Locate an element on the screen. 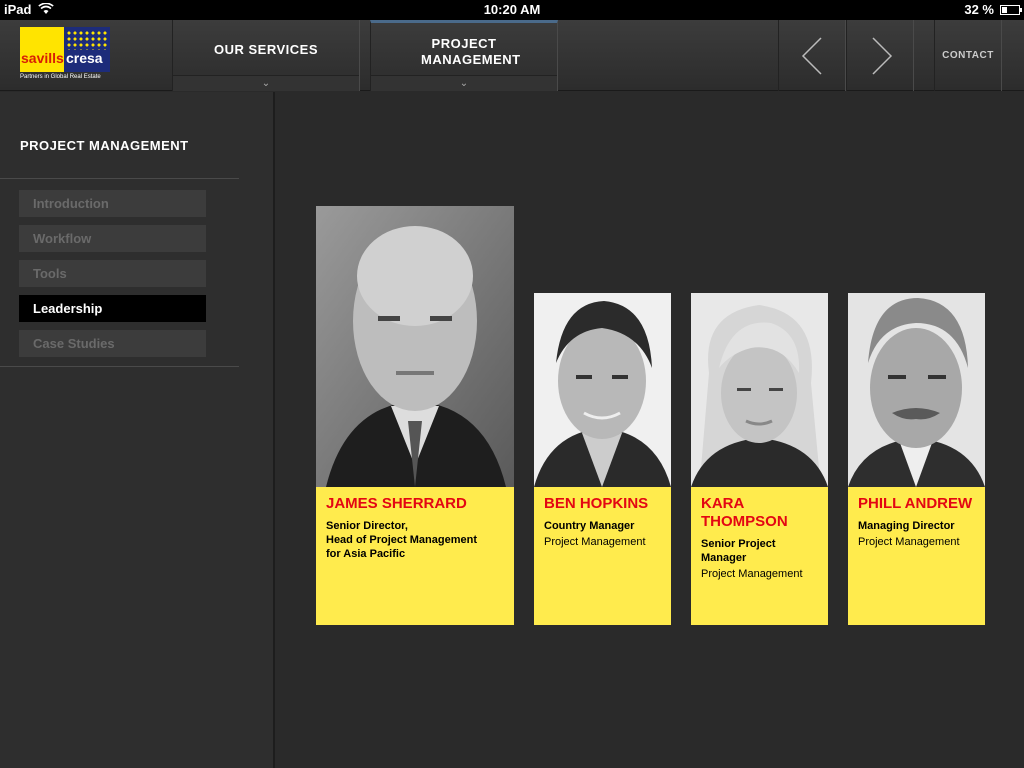 The height and width of the screenshot is (768, 1024). person-role: Senior Project Manager is located at coordinates (738, 551).